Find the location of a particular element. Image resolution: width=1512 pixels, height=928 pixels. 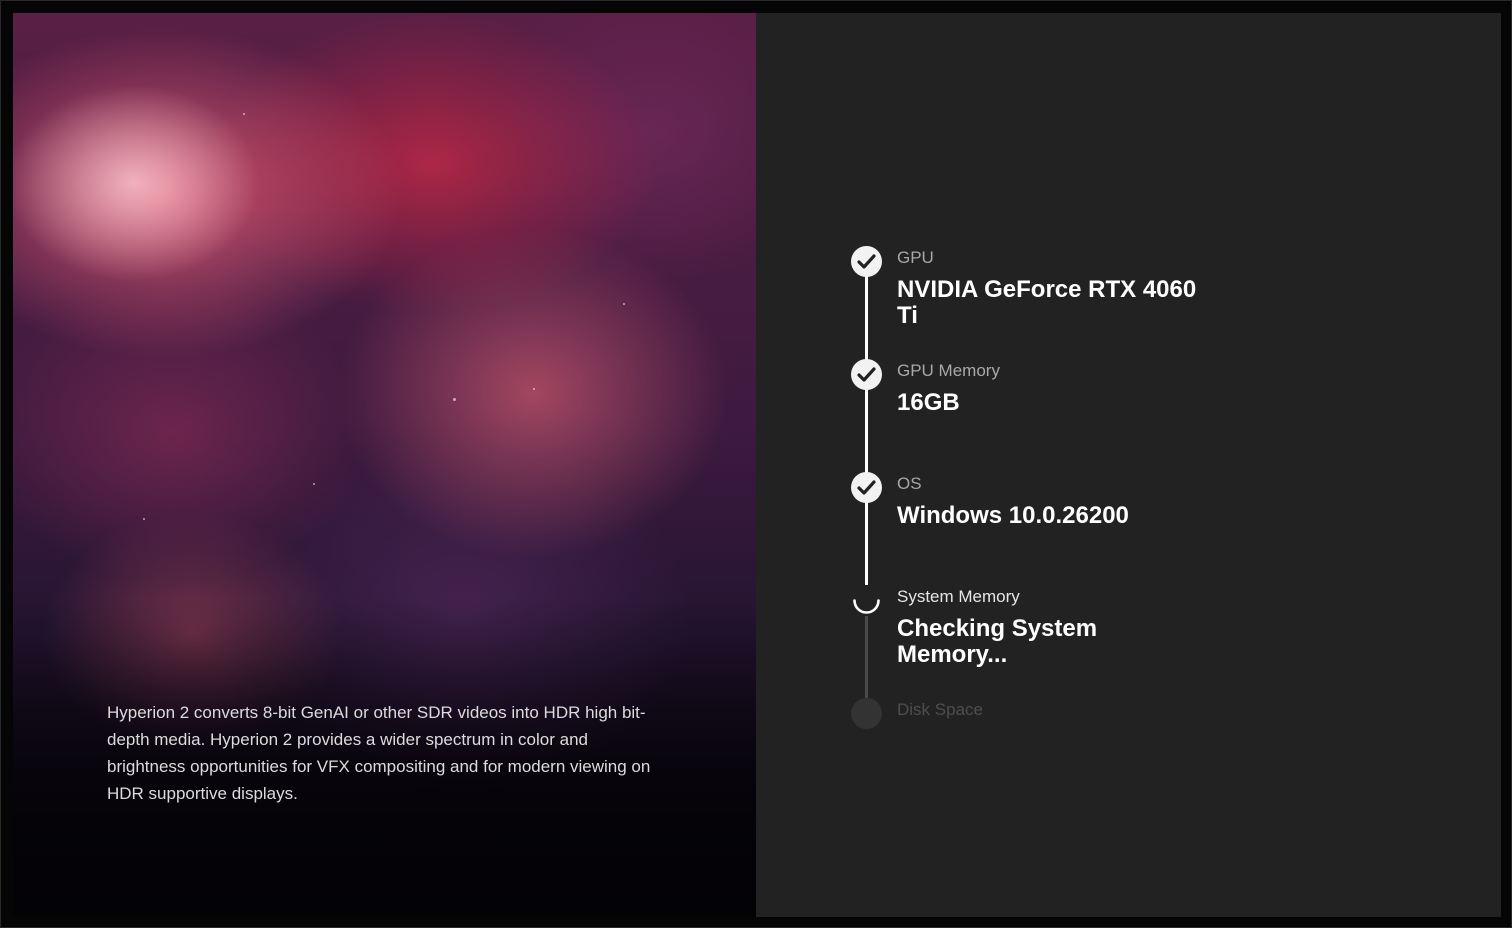

step-label: GPU Memory is located at coordinates (948, 370).